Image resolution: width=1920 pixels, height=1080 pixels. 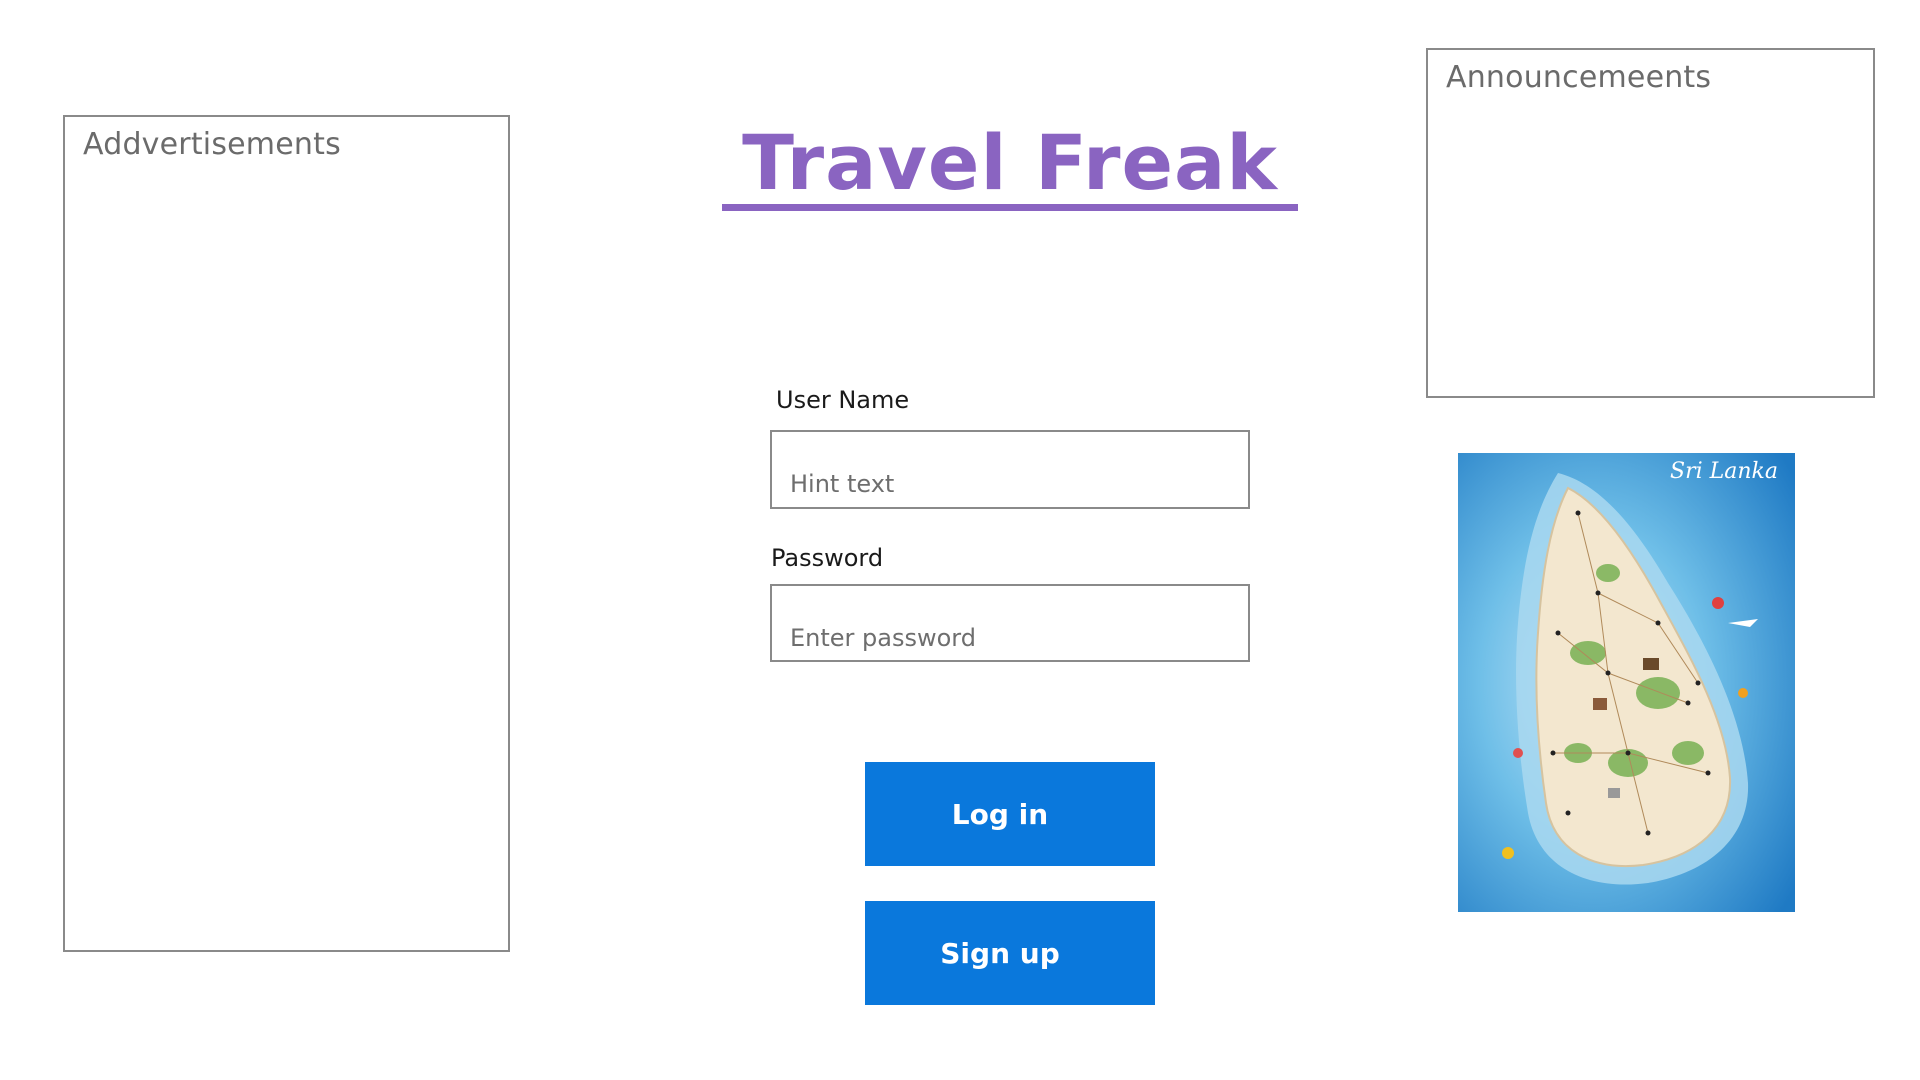 I want to click on password-label: Password, so click(x=827, y=558).